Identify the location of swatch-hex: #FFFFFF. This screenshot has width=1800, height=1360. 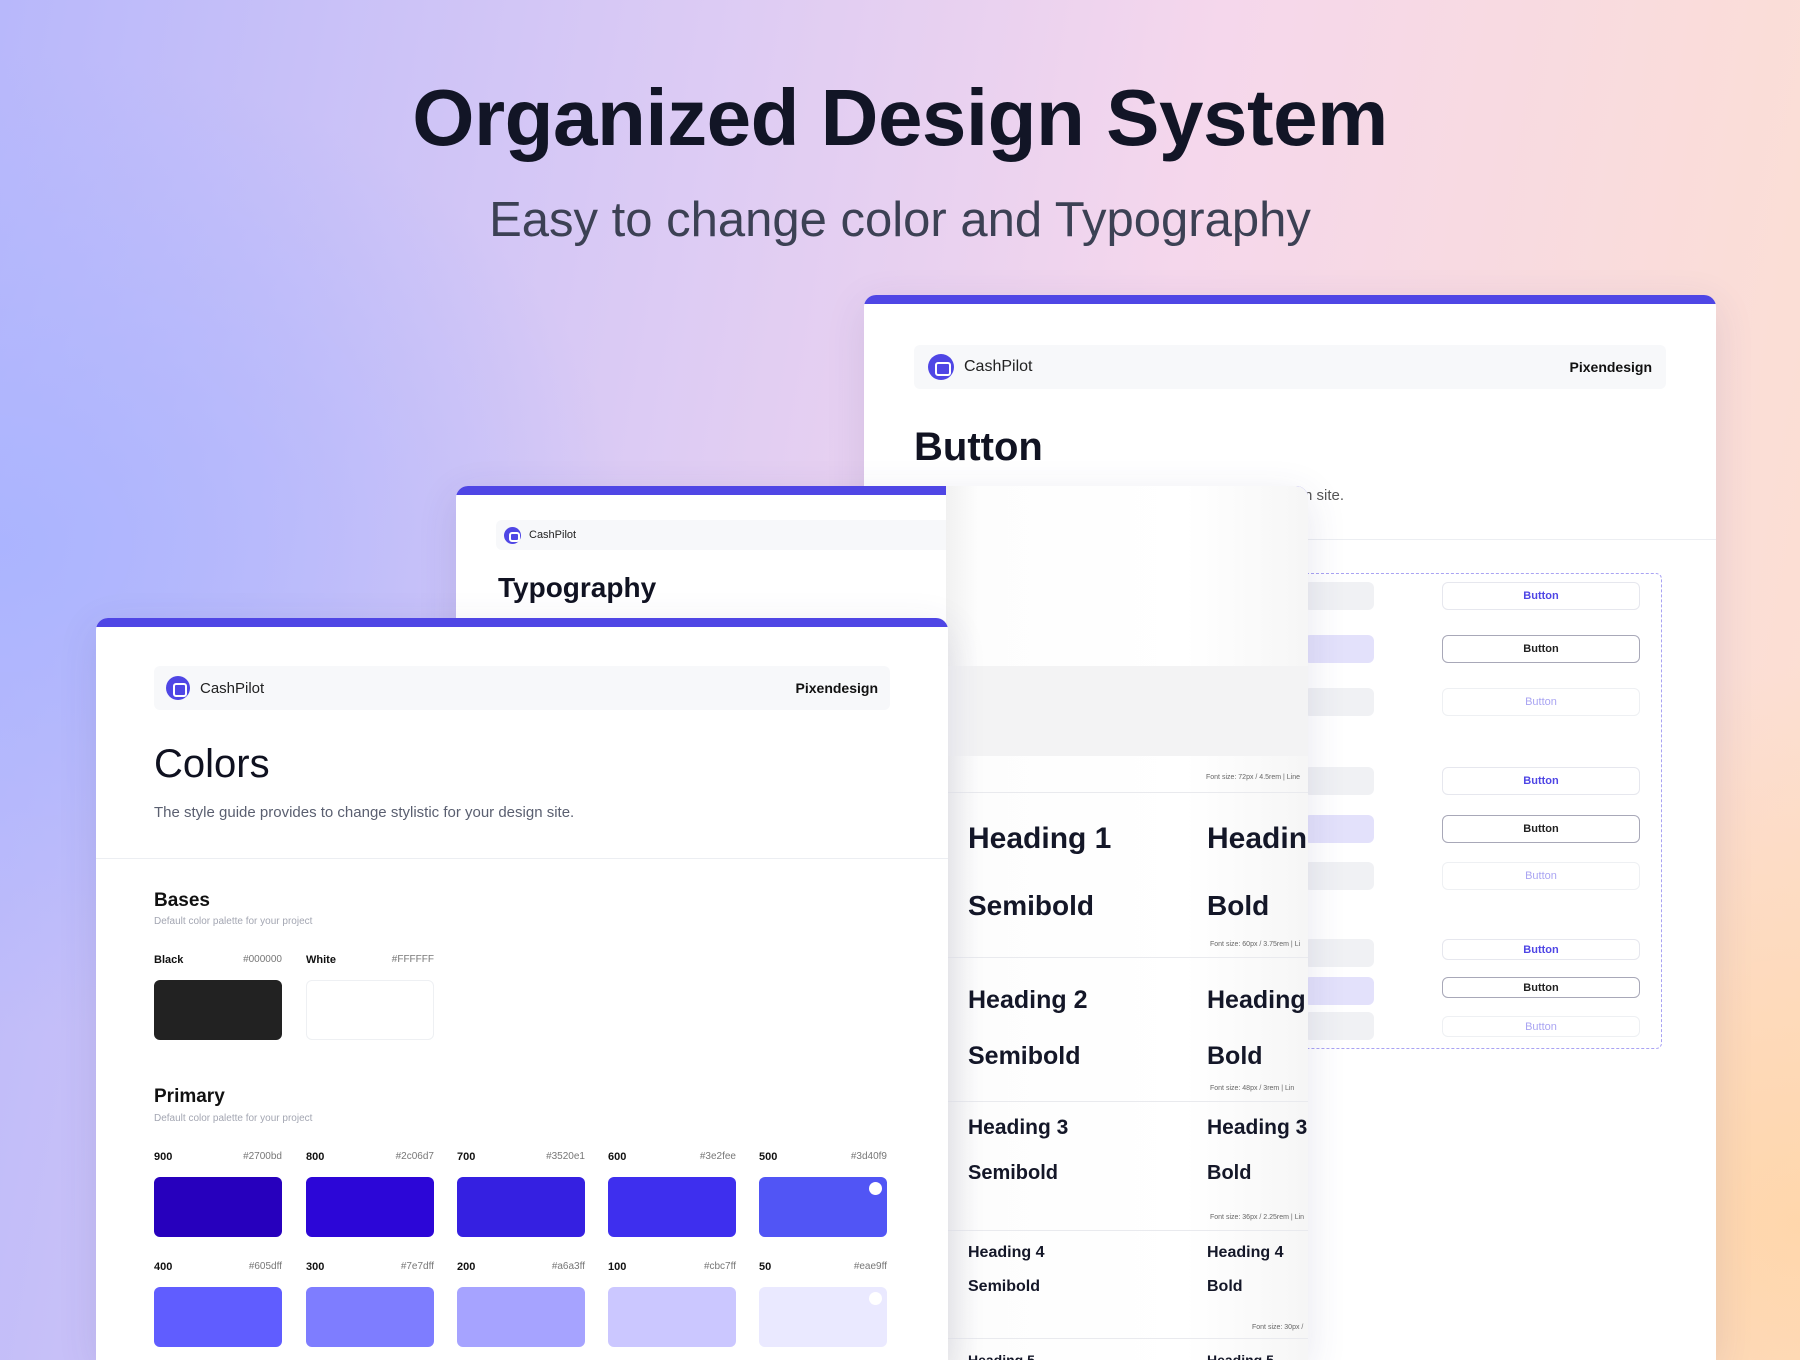
(412, 959).